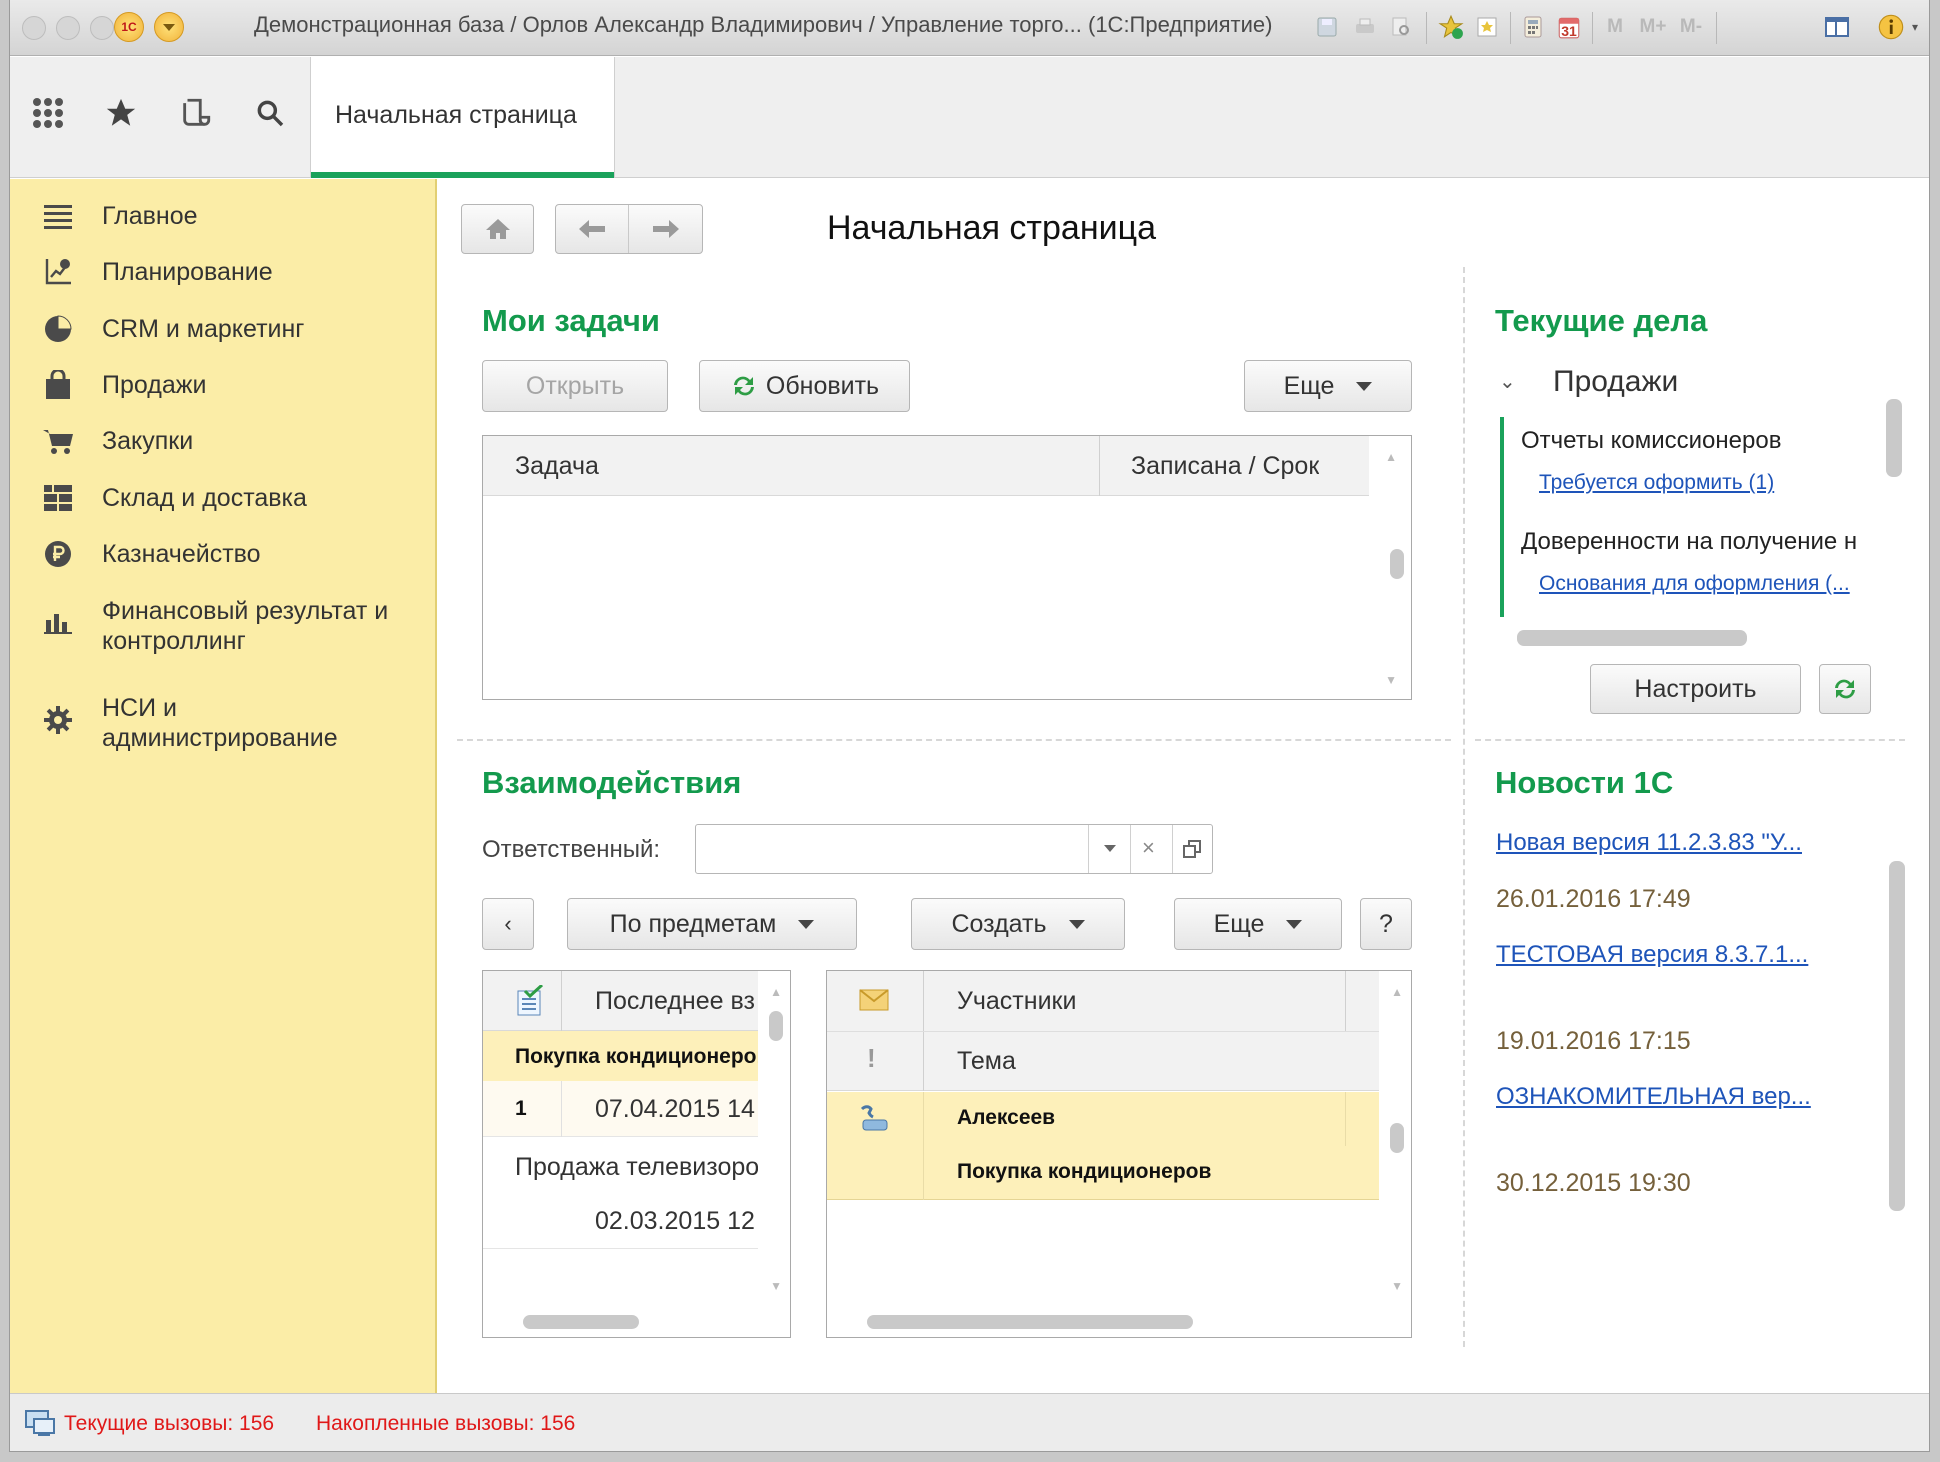  I want to click on by-subject-button: По предметам, so click(712, 924).